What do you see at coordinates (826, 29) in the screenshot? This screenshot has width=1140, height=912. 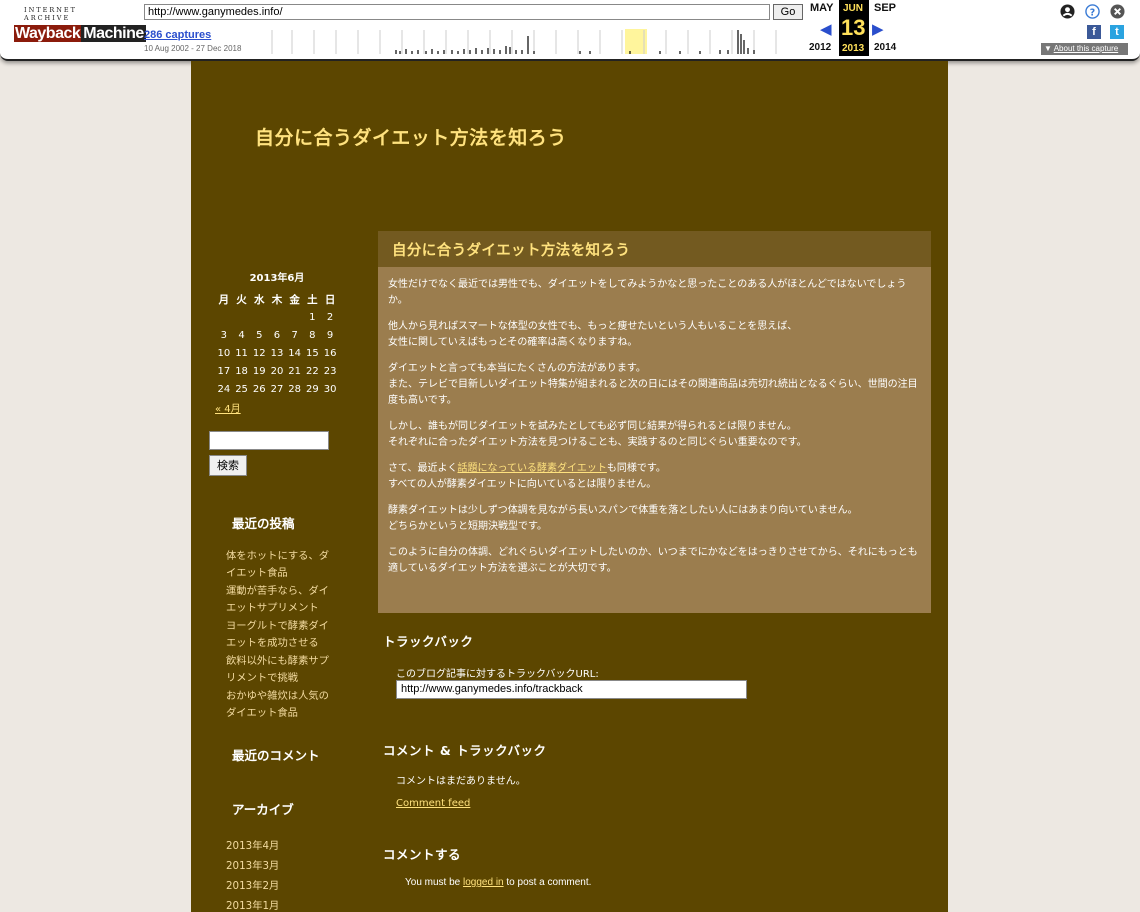 I see `prev-capture-arrow-icon: ◀` at bounding box center [826, 29].